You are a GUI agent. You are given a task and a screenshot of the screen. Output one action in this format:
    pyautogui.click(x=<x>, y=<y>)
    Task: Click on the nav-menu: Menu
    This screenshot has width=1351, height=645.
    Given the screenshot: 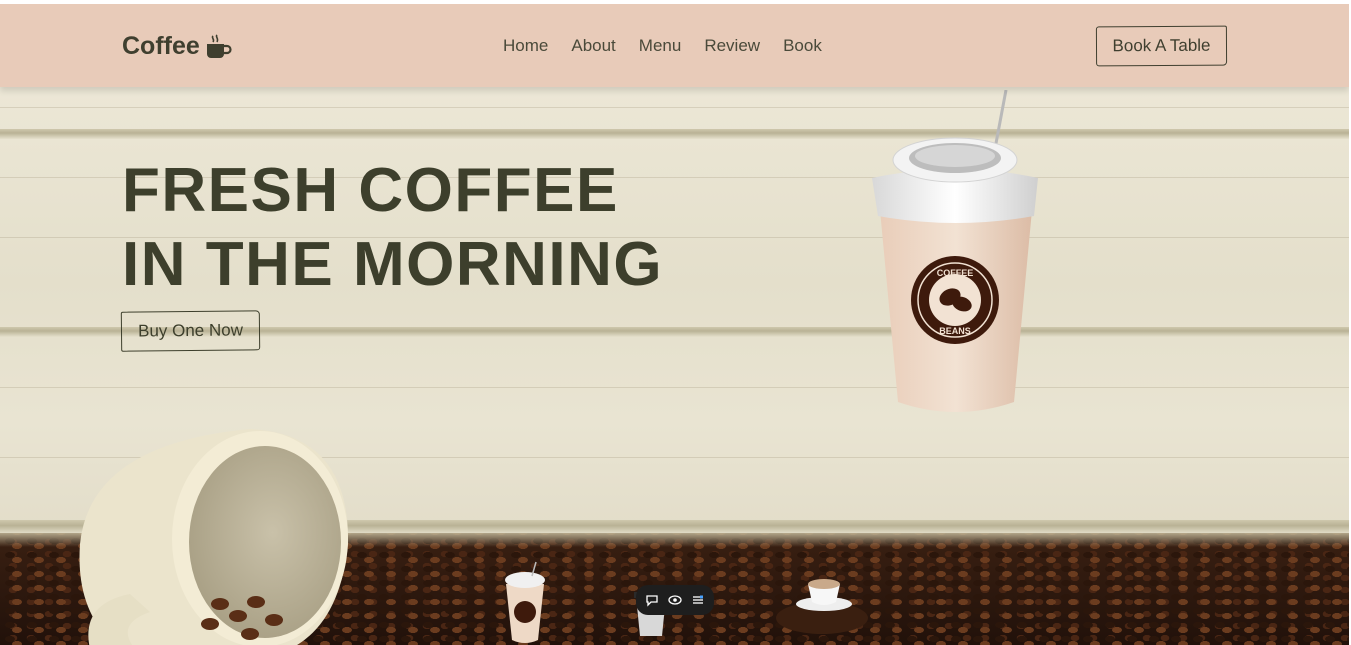 What is the action you would take?
    pyautogui.click(x=660, y=46)
    